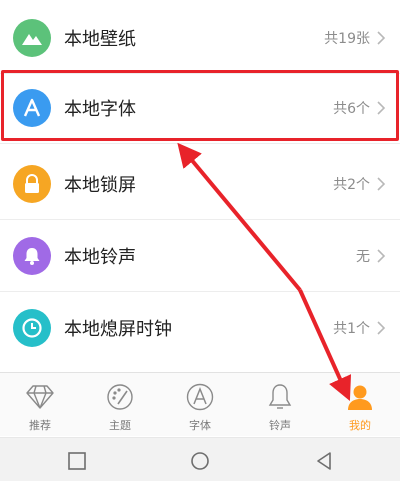 Image resolution: width=400 pixels, height=481 pixels. What do you see at coordinates (100, 109) in the screenshot?
I see `list-item-label: 本地字体` at bounding box center [100, 109].